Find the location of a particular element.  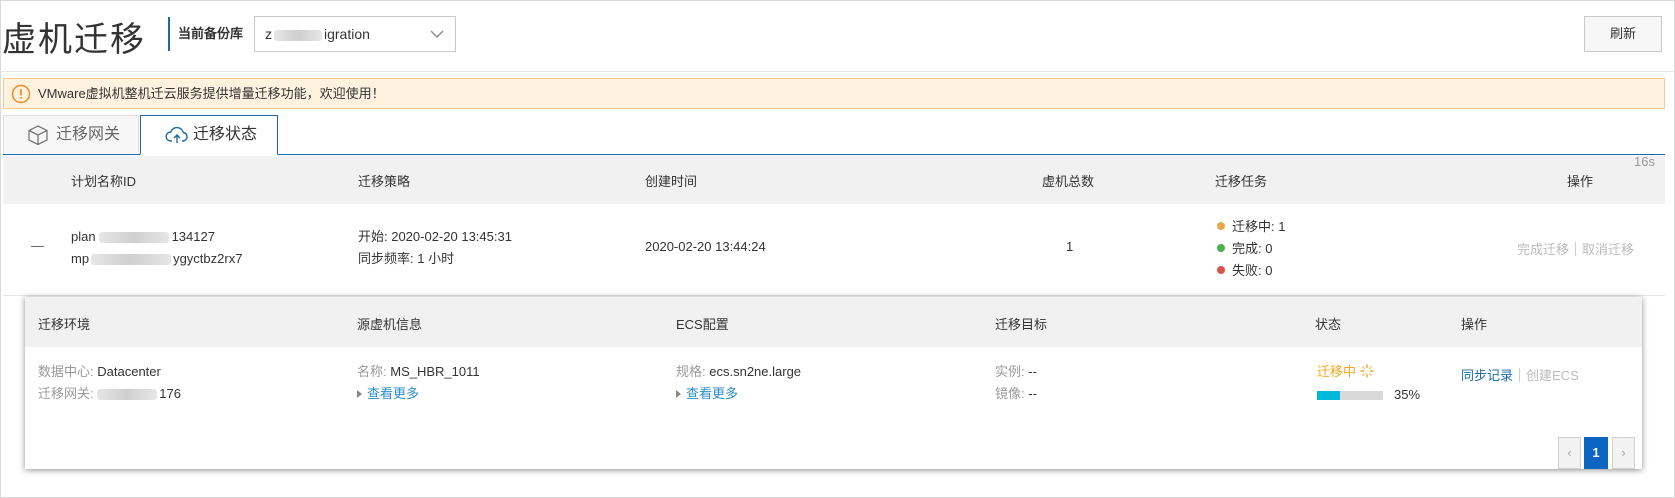

gateway-ip-suffix: 176 is located at coordinates (170, 393).